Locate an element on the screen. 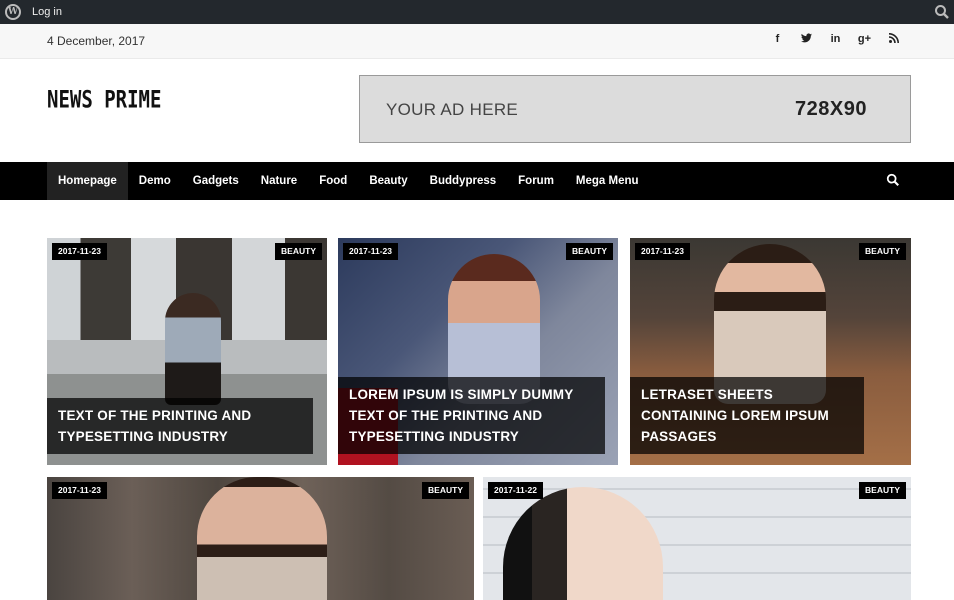 The height and width of the screenshot is (600, 954). top-bar: 4 December, 2017 f in g+ is located at coordinates (477, 41).